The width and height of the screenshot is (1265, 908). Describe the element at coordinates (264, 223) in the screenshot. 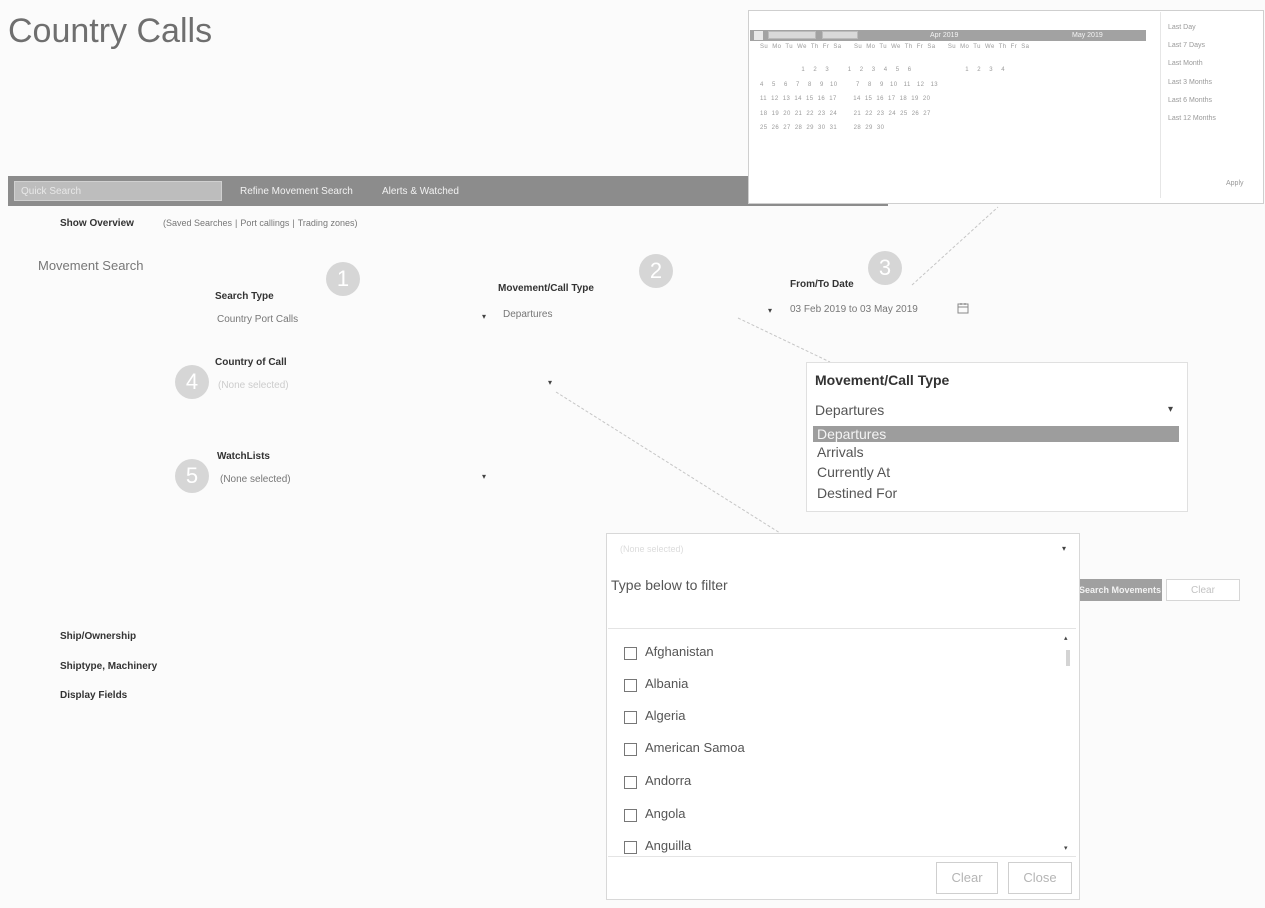

I see `port-callings-link: Port callings` at that location.